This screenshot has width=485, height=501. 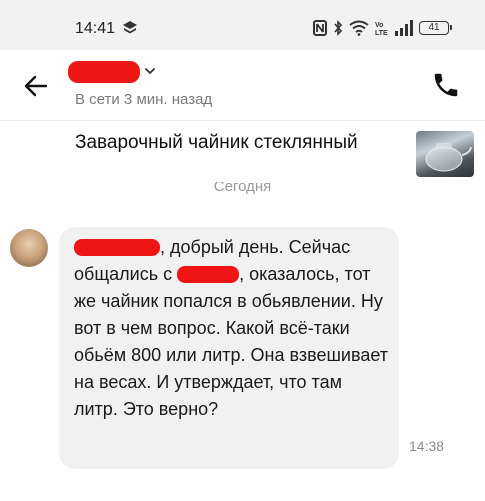 I want to click on status-bar: 14:41 Vo LTE 41, so click(x=242, y=25).